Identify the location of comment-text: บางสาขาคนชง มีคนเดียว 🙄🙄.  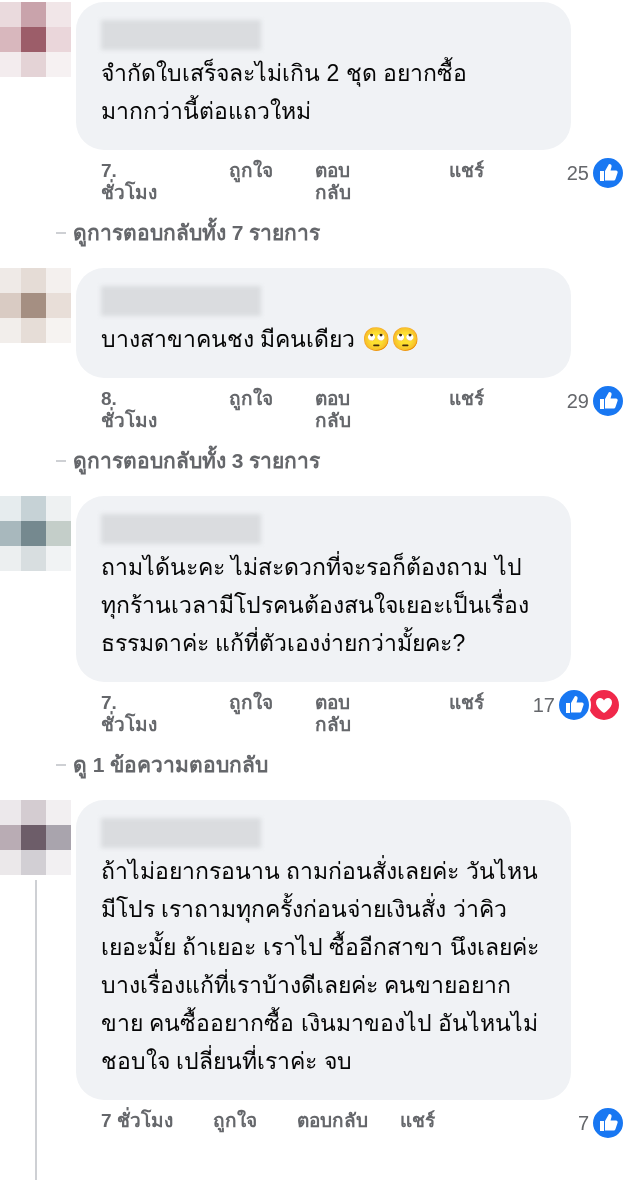
(261, 339).